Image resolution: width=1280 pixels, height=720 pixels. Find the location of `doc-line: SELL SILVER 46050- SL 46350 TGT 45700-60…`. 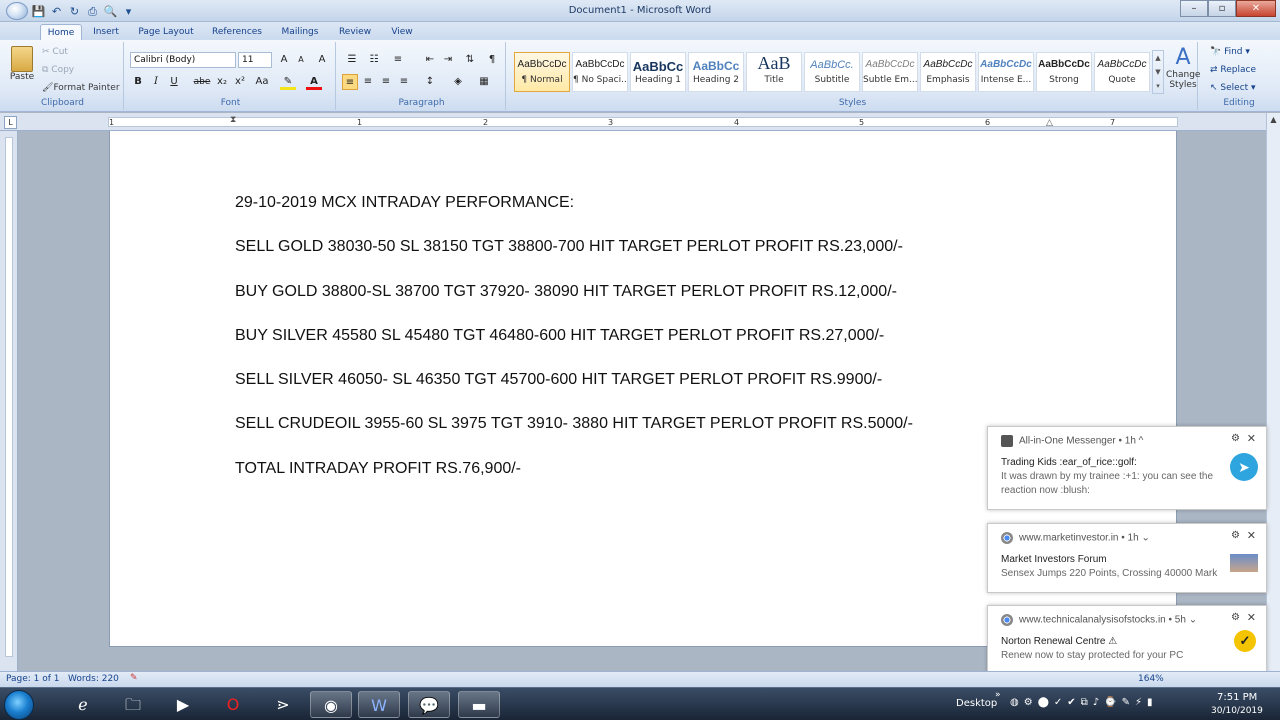

doc-line: SELL SILVER 46050- SL 46350 TGT 45700-60… is located at coordinates (558, 380).